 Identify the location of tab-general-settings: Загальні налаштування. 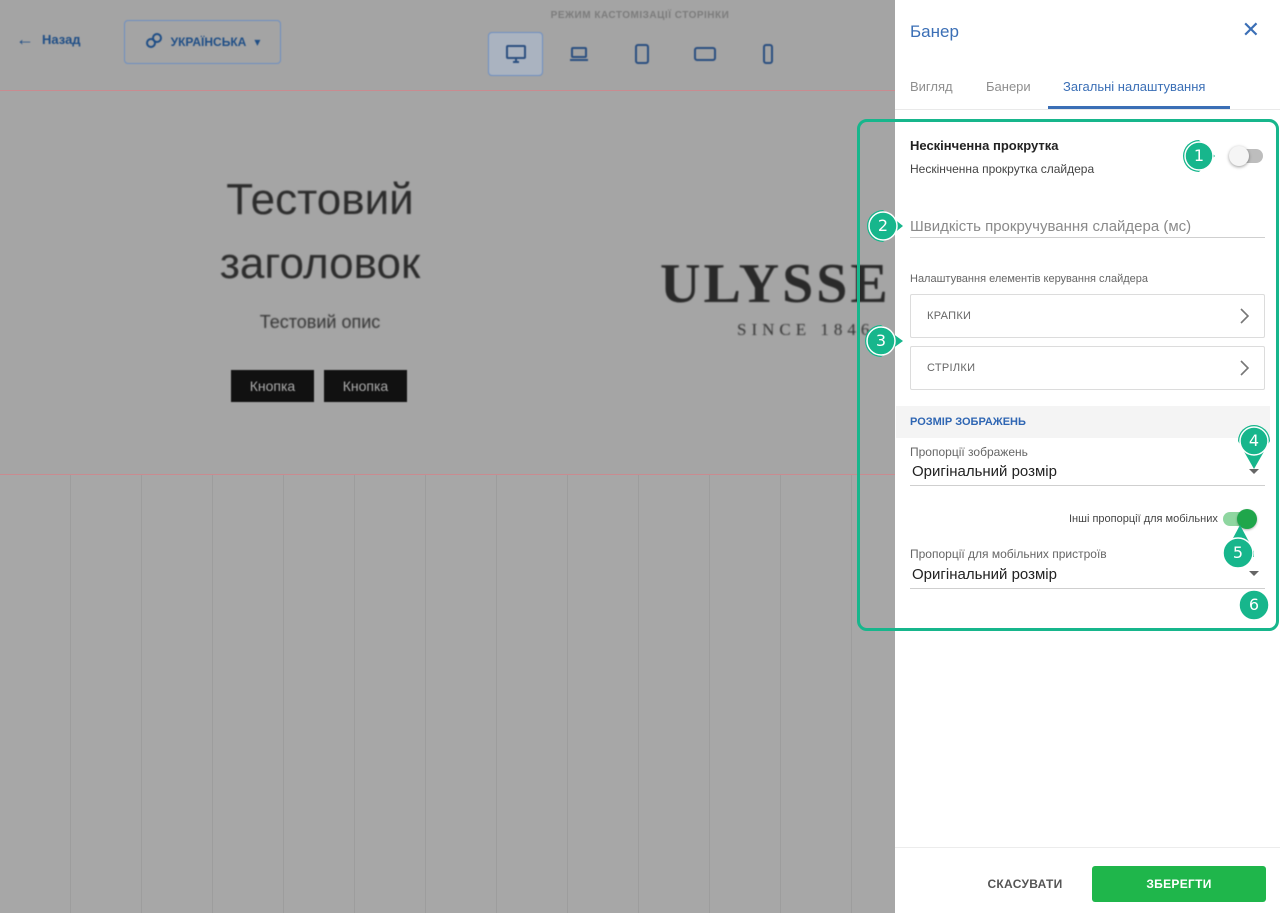
(1134, 86).